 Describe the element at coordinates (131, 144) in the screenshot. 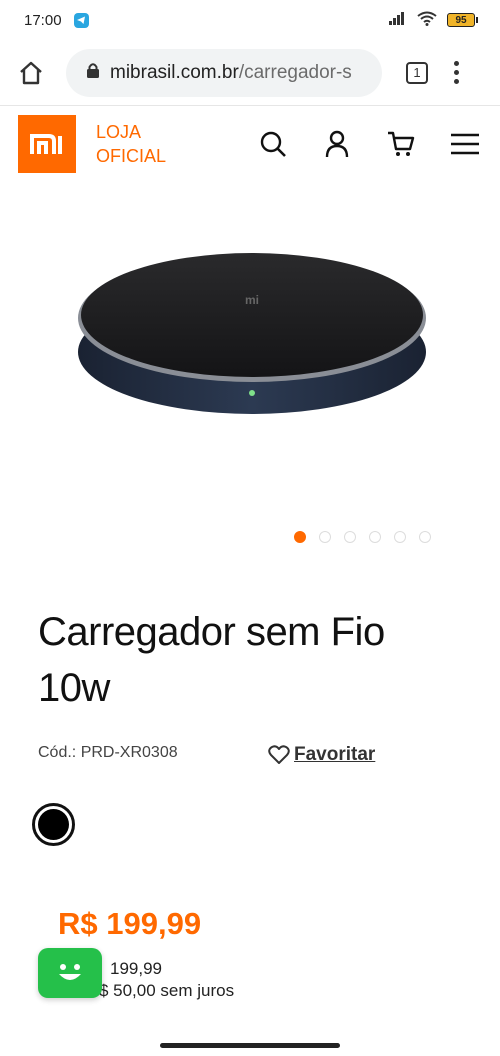

I see `store-label: LOJA OFICIAL` at that location.